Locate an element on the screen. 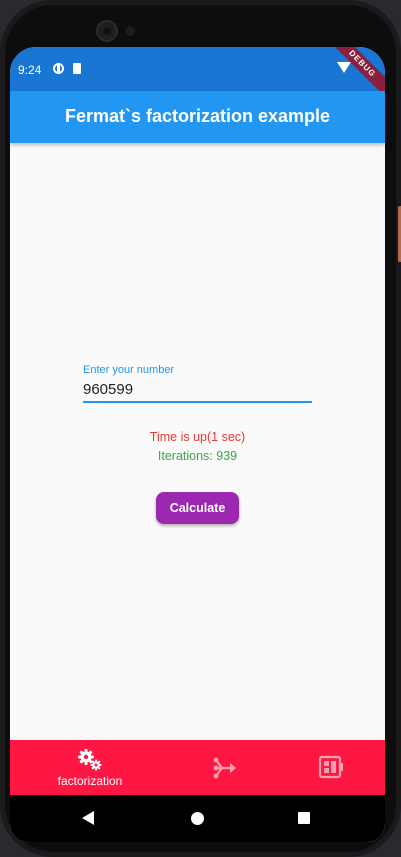 The height and width of the screenshot is (857, 401). nav-item-dashboard is located at coordinates (331, 767).